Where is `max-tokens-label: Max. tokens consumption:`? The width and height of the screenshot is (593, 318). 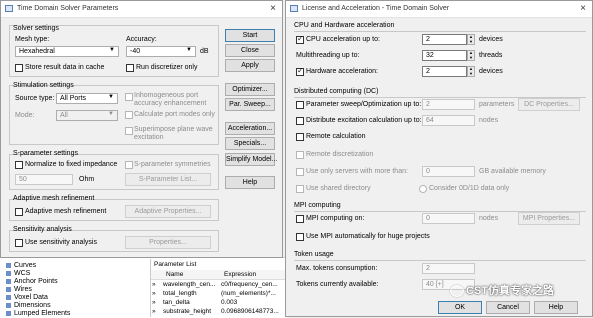 max-tokens-label: Max. tokens consumption: is located at coordinates (337, 268).